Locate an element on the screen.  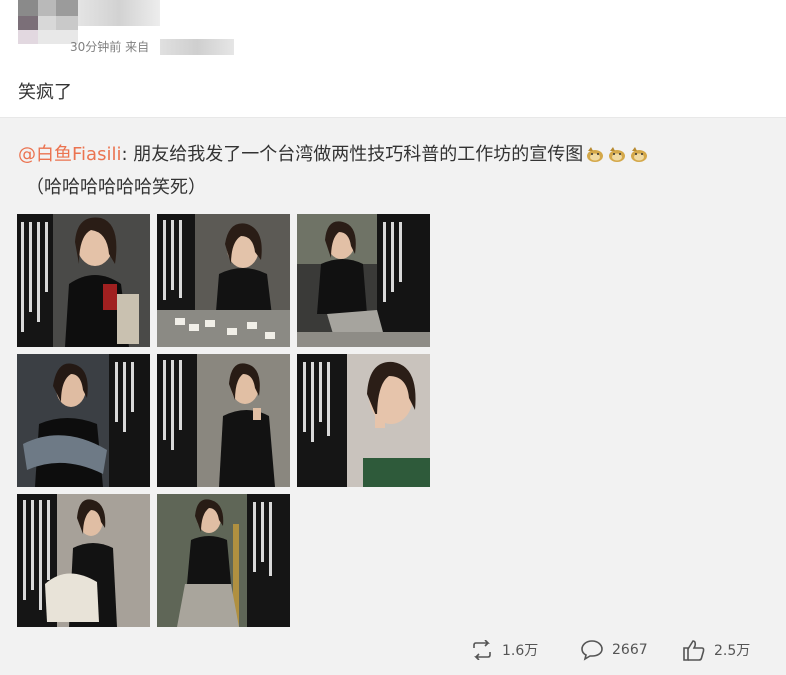
divider is located at coordinates (393, 117).